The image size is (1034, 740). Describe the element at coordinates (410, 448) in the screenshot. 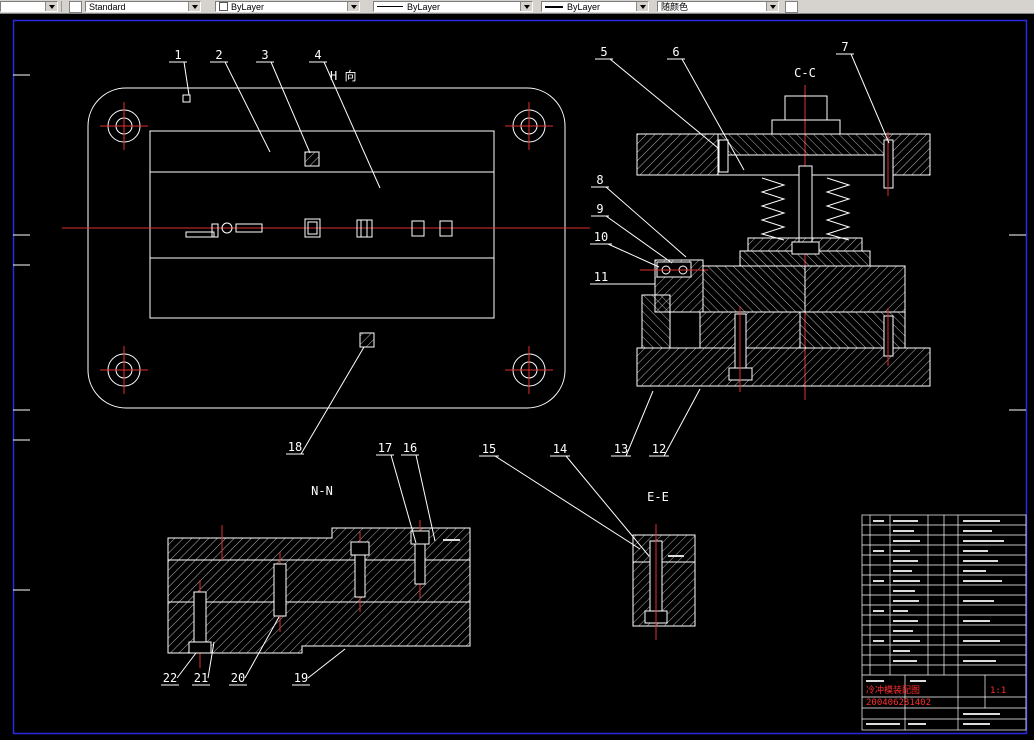

I see `svg-text: 16` at that location.